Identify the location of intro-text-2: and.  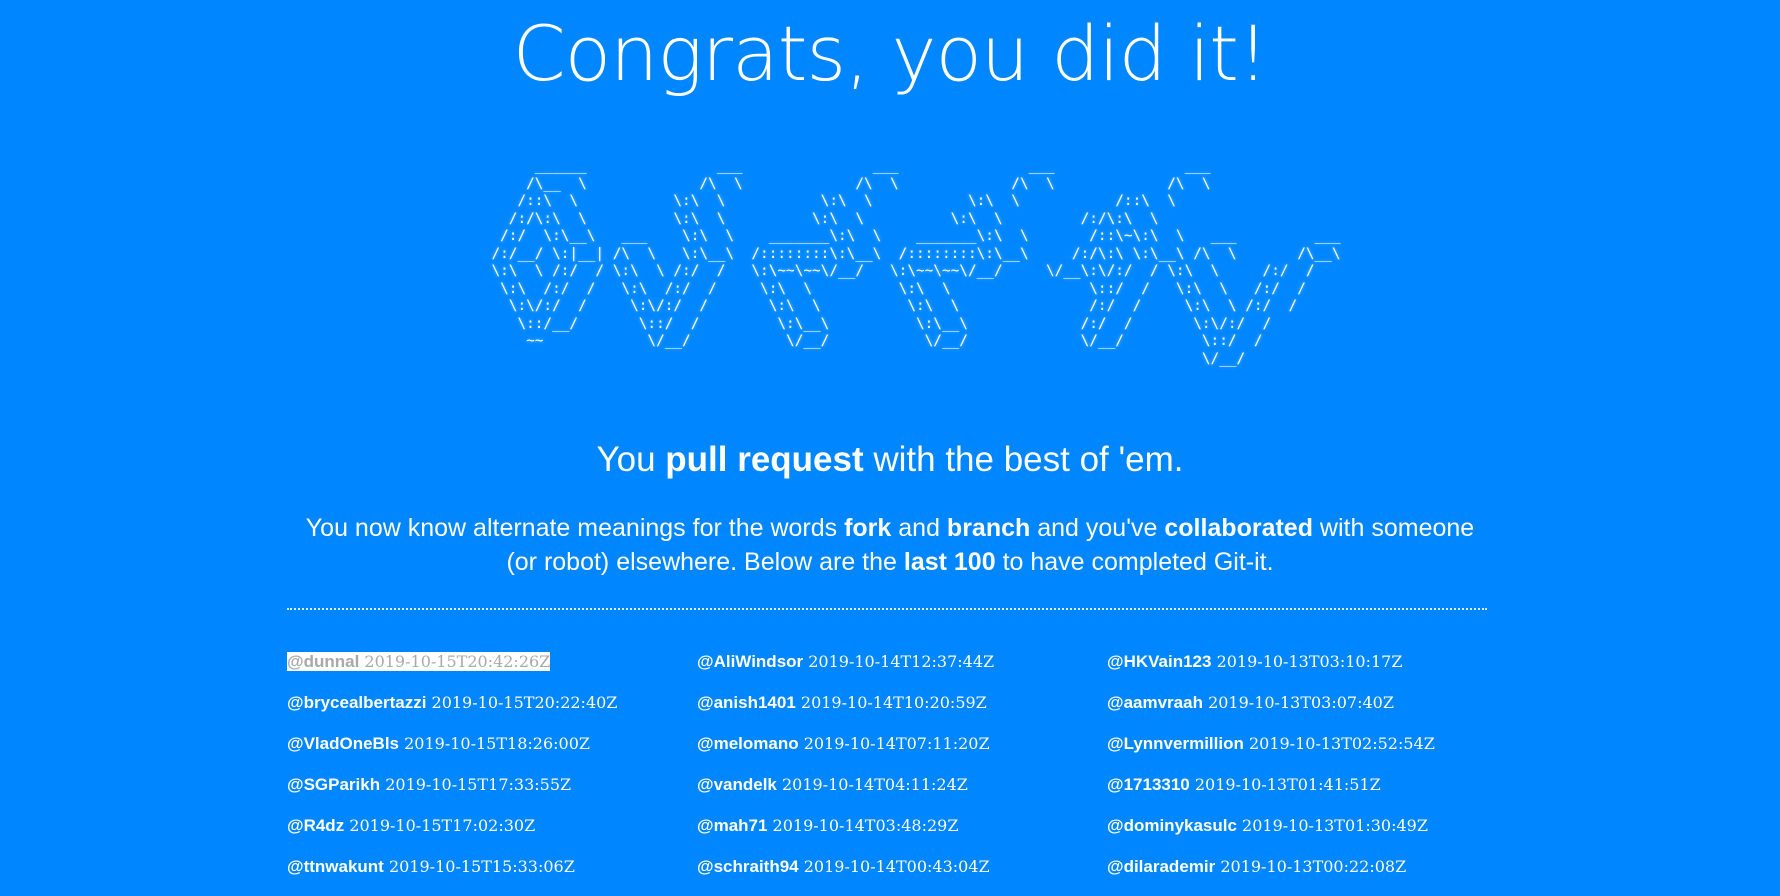
(919, 528).